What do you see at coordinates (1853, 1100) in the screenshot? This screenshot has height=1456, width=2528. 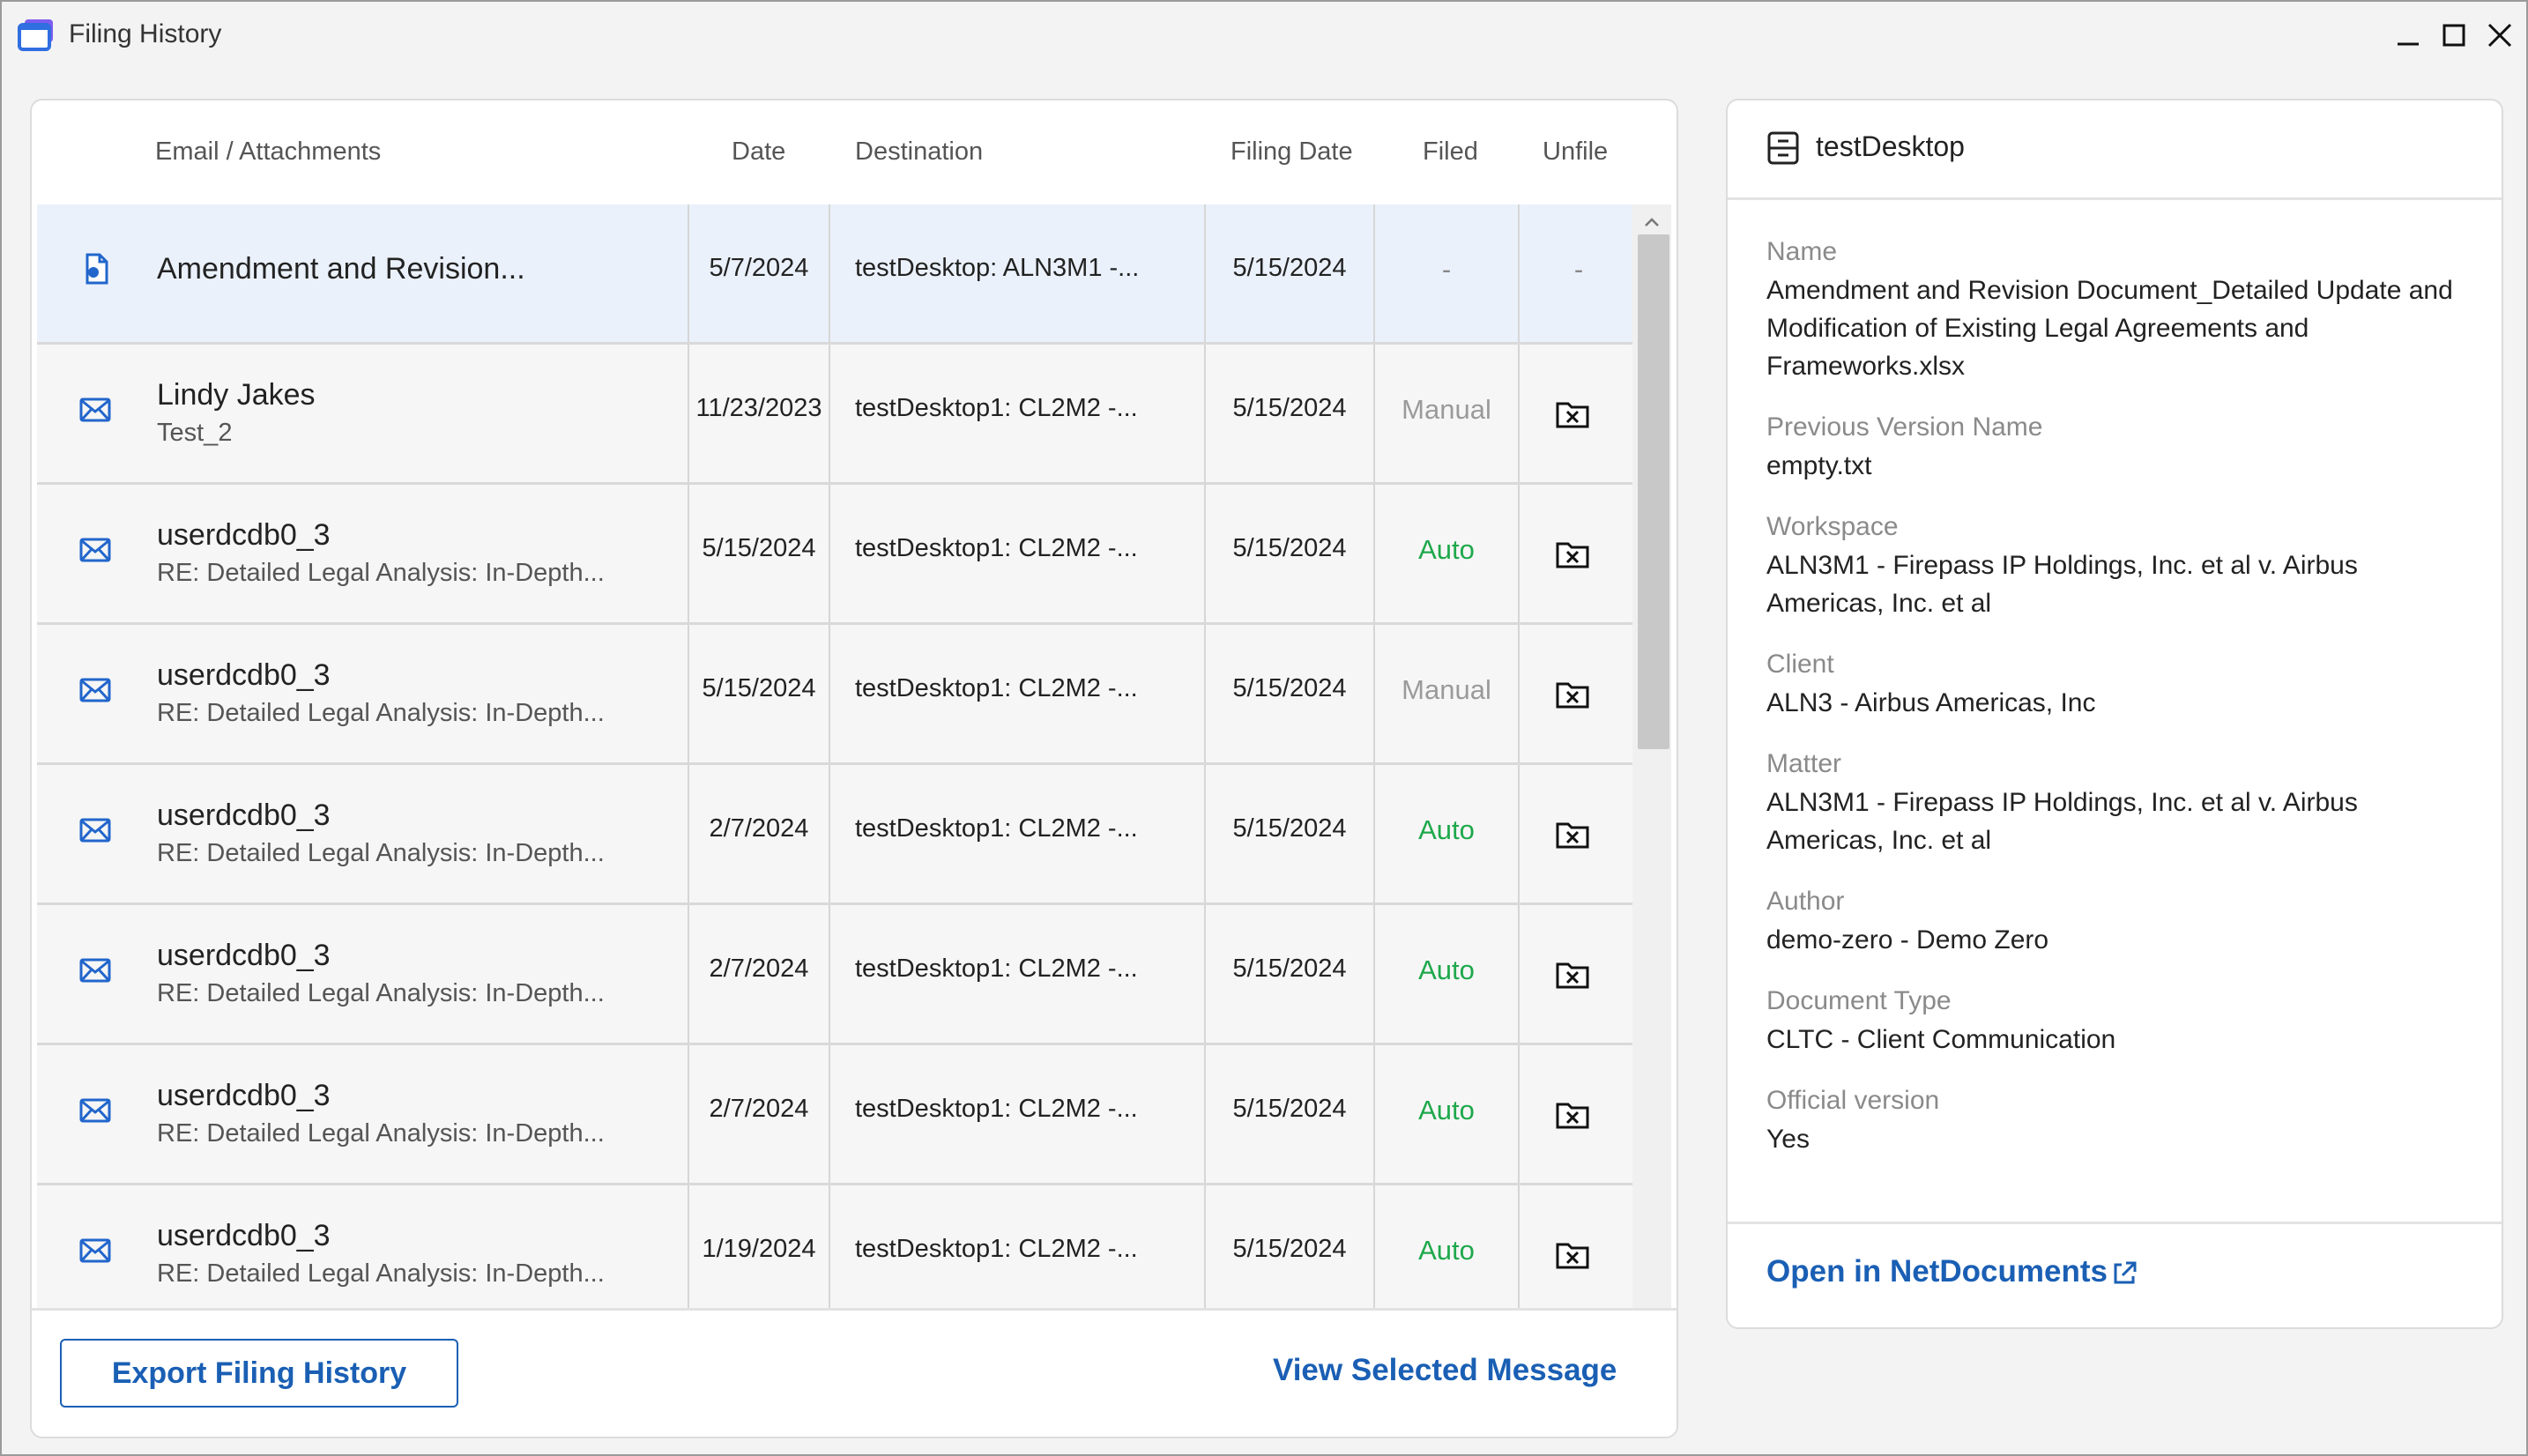 I see `detail-field-label: Official version` at bounding box center [1853, 1100].